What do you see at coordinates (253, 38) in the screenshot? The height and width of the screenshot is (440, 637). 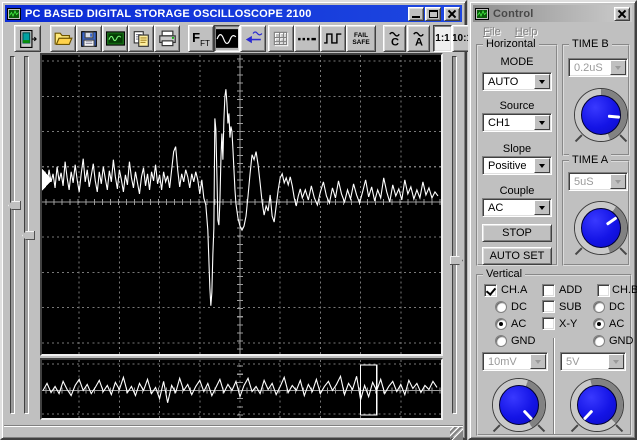 I see `return-sweep-button` at bounding box center [253, 38].